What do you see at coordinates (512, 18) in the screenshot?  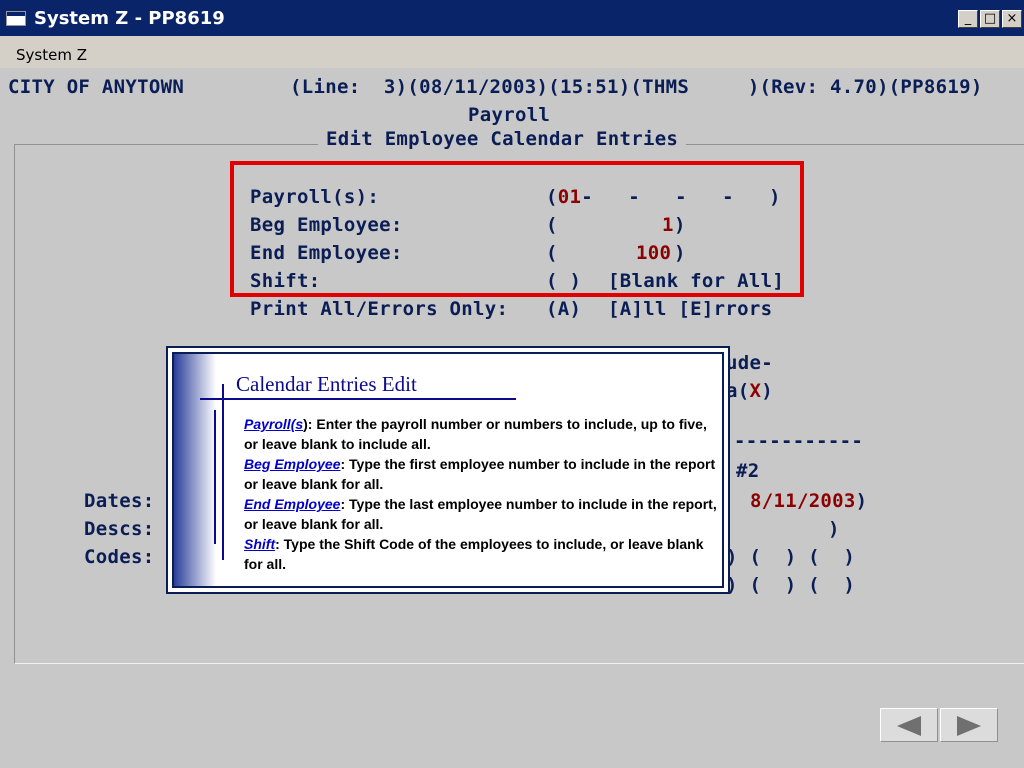 I see `window-title-bar: System Z - PP8619 _ □ ×` at bounding box center [512, 18].